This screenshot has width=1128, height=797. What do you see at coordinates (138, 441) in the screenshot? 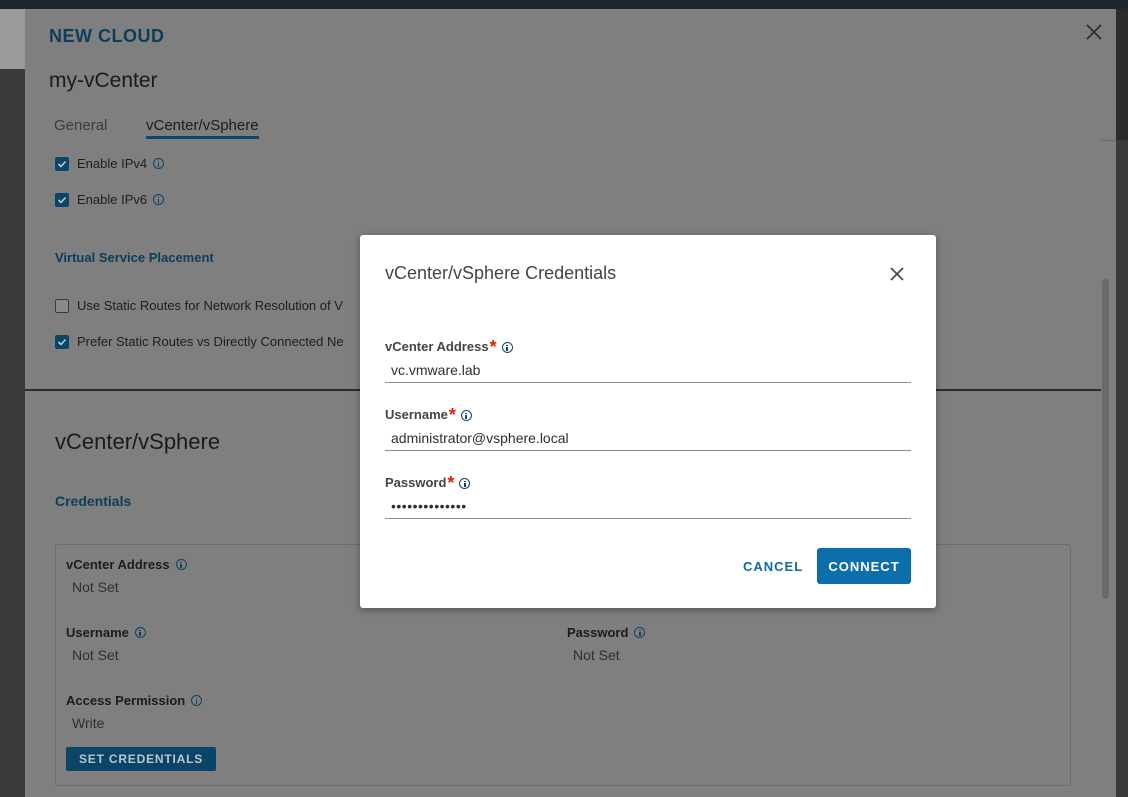
I see `vcenter-section-heading: vCenter/vSphere` at bounding box center [138, 441].